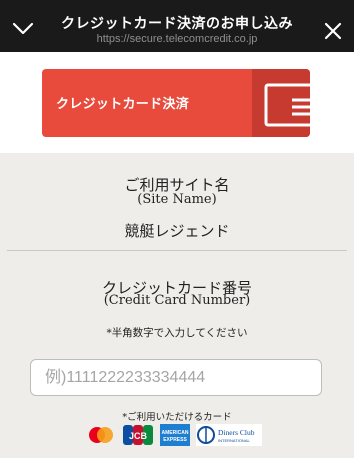 Image resolution: width=354 pixels, height=458 pixels. Describe the element at coordinates (287, 105) in the screenshot. I see `credit-card-icon` at that location.